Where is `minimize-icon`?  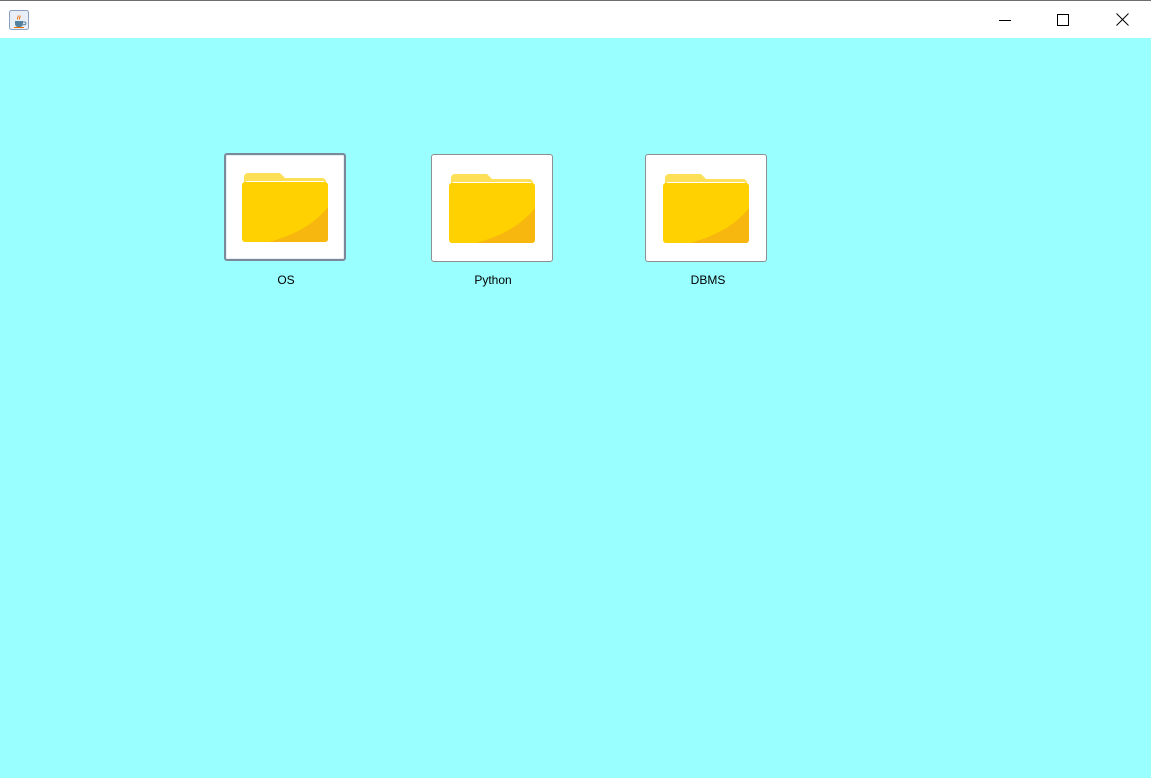 minimize-icon is located at coordinates (1005, 20).